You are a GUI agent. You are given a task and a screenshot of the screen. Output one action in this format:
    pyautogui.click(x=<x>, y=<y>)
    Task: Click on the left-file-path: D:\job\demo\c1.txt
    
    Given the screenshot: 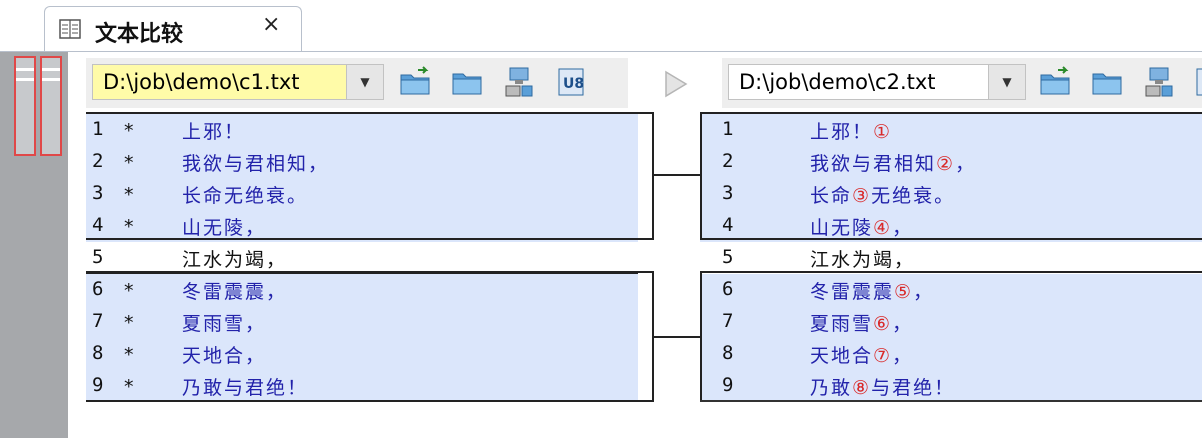 What is the action you would take?
    pyautogui.click(x=201, y=82)
    